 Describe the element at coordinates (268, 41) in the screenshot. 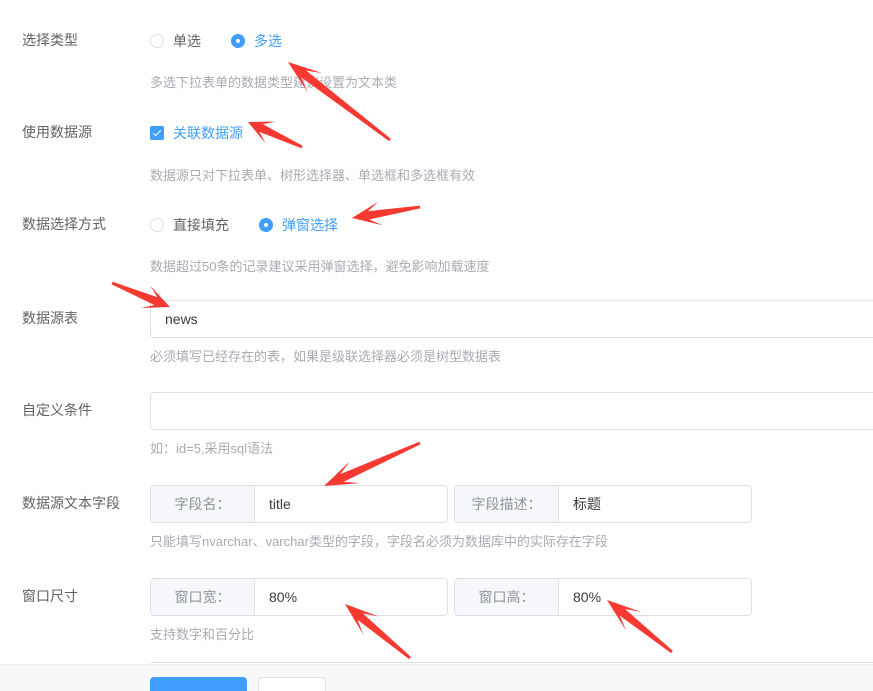

I see `radio-label: 多选` at that location.